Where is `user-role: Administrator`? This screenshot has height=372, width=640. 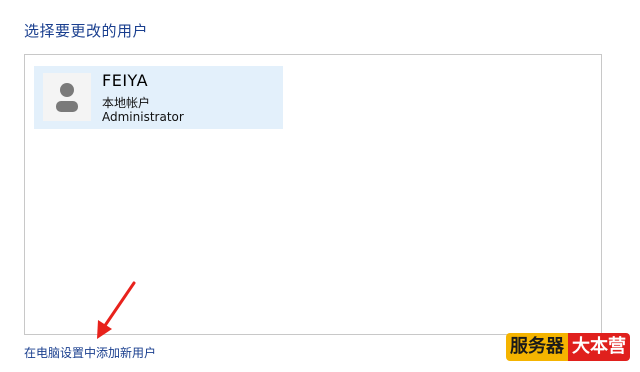 user-role: Administrator is located at coordinates (143, 117).